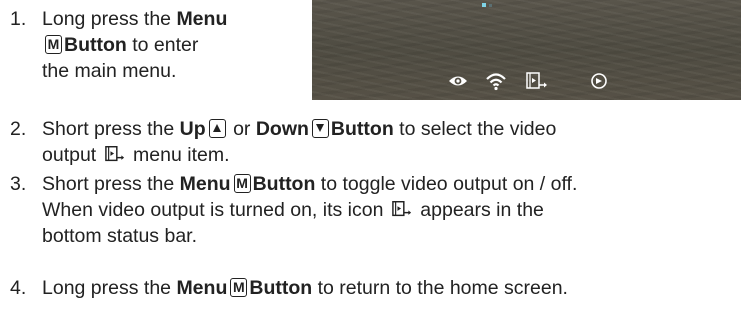 This screenshot has width=741, height=311. Describe the element at coordinates (18, 288) in the screenshot. I see `step-number: 4.` at that location.